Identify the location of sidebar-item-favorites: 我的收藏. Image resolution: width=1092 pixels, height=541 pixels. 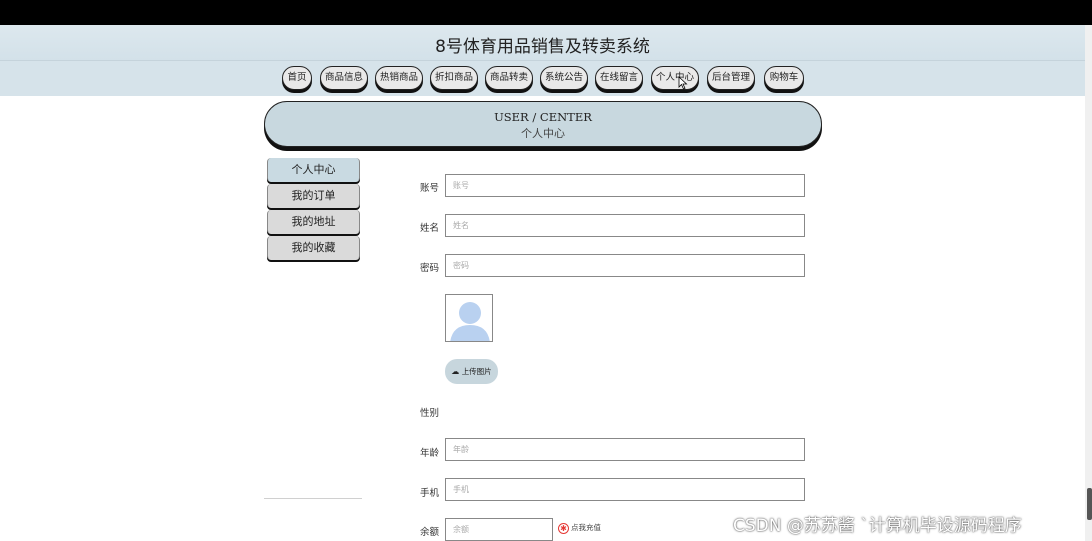
(313, 248).